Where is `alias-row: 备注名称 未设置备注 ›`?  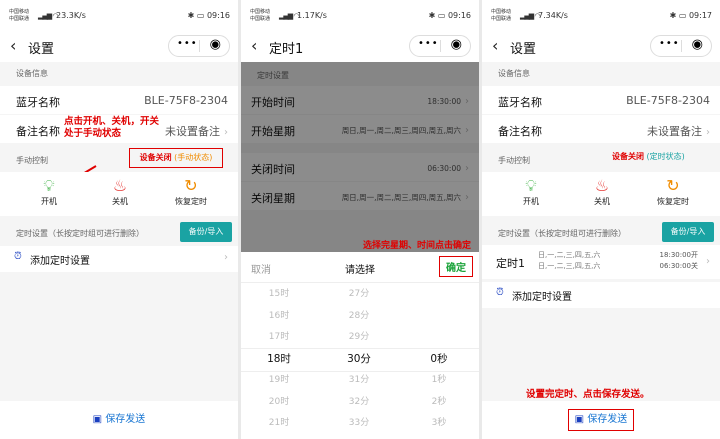
alias-row: 备注名称 未设置备注 › is located at coordinates (601, 129).